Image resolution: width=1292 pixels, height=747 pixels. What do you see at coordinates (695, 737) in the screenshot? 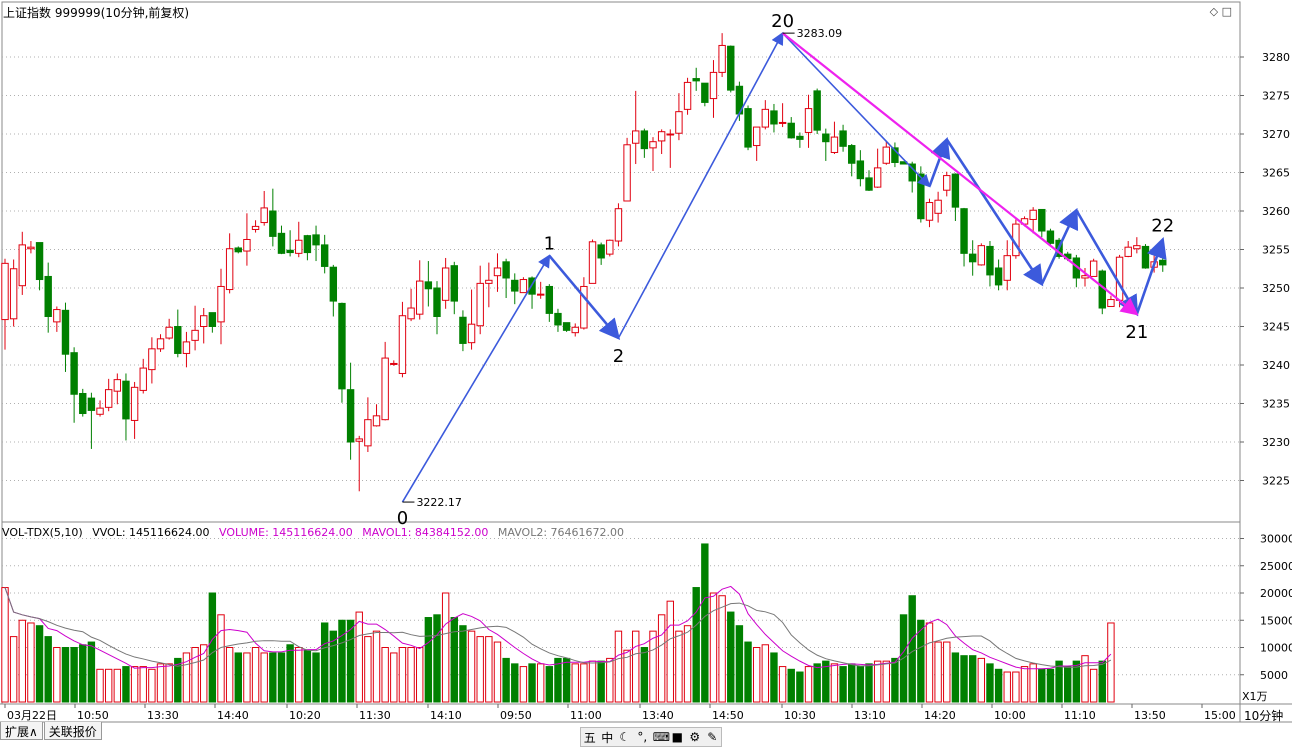
I see `gear-icon: ⚙` at bounding box center [695, 737].